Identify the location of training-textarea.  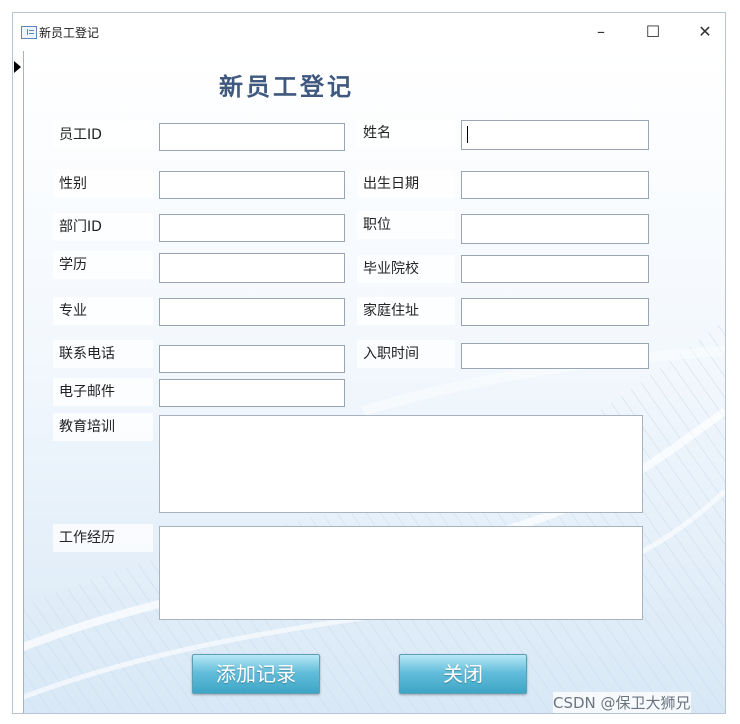
(401, 464).